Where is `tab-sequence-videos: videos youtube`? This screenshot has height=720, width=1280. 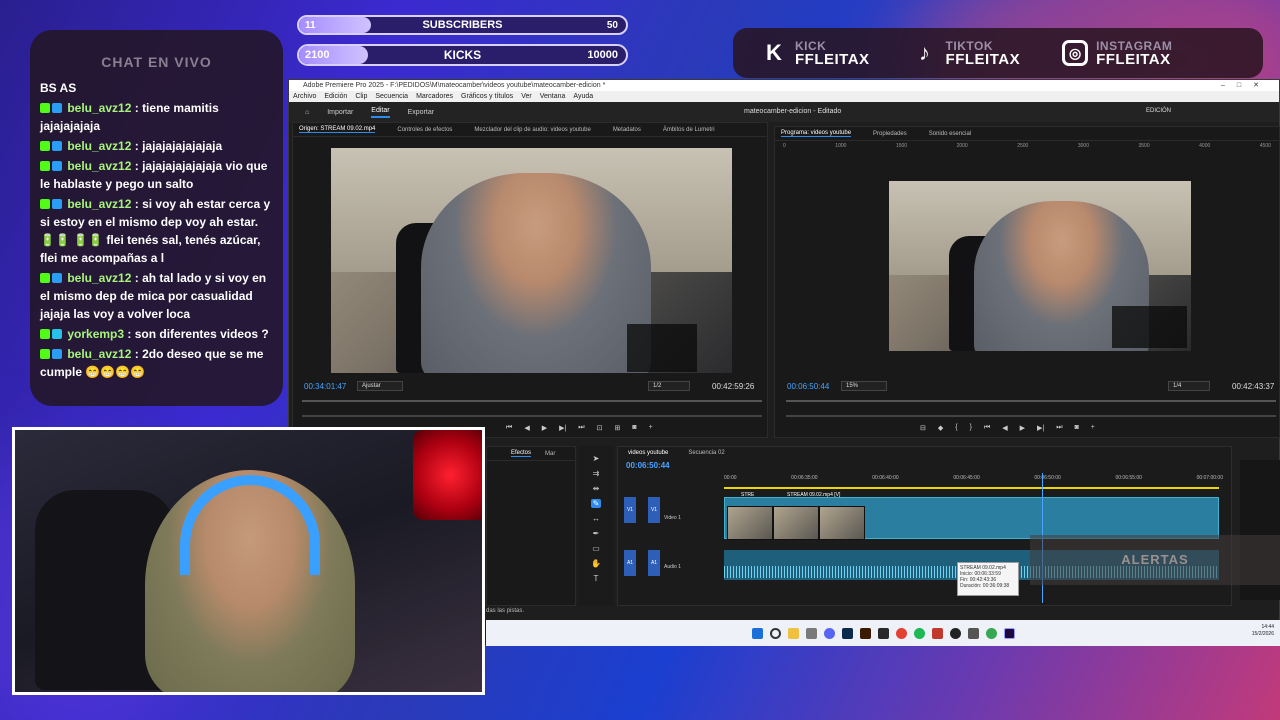
tab-sequence-videos: videos youtube is located at coordinates (648, 453).